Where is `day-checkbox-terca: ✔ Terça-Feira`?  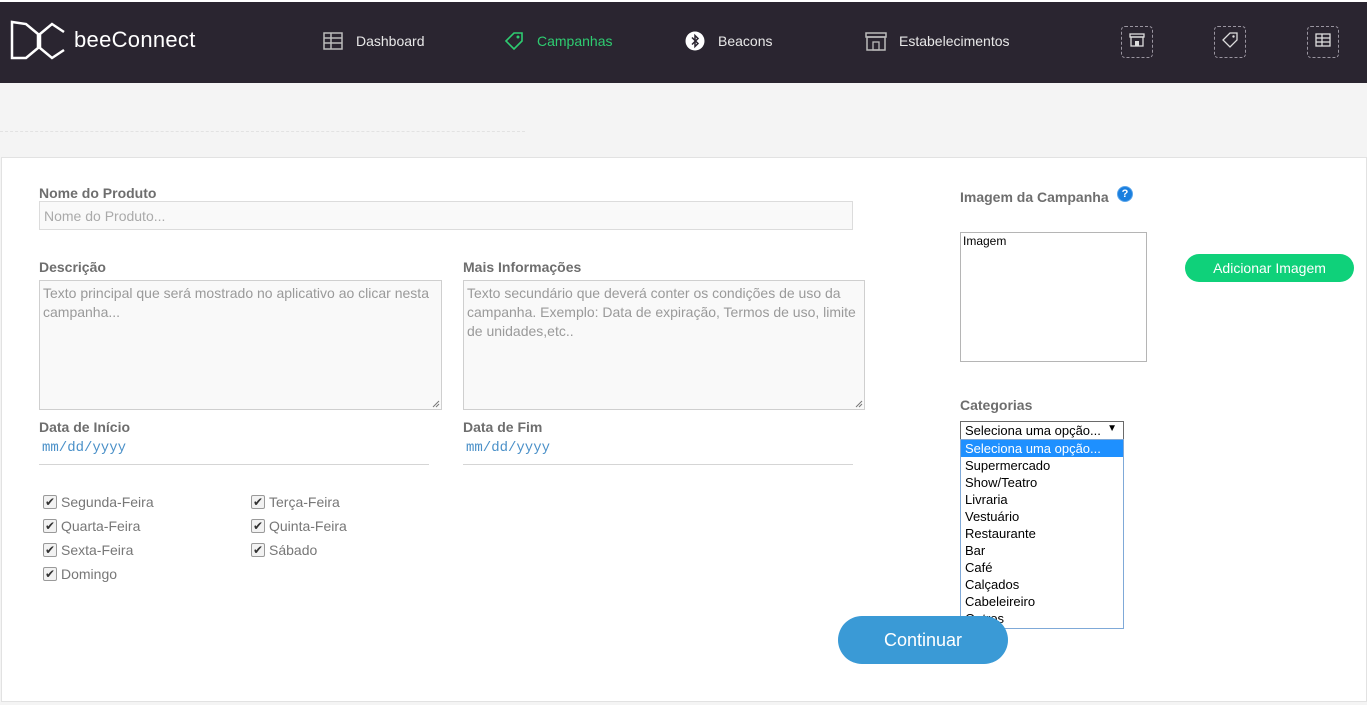 day-checkbox-terca: ✔ Terça-Feira is located at coordinates (295, 502).